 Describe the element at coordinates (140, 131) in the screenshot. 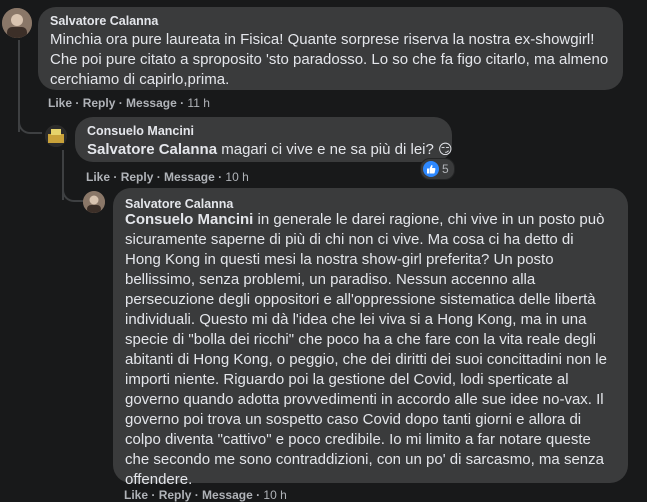

I see `comment-author: Consuelo Mancini` at that location.